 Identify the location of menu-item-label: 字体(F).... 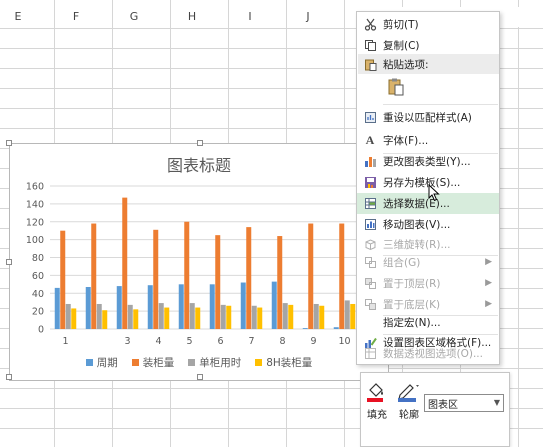
(406, 141).